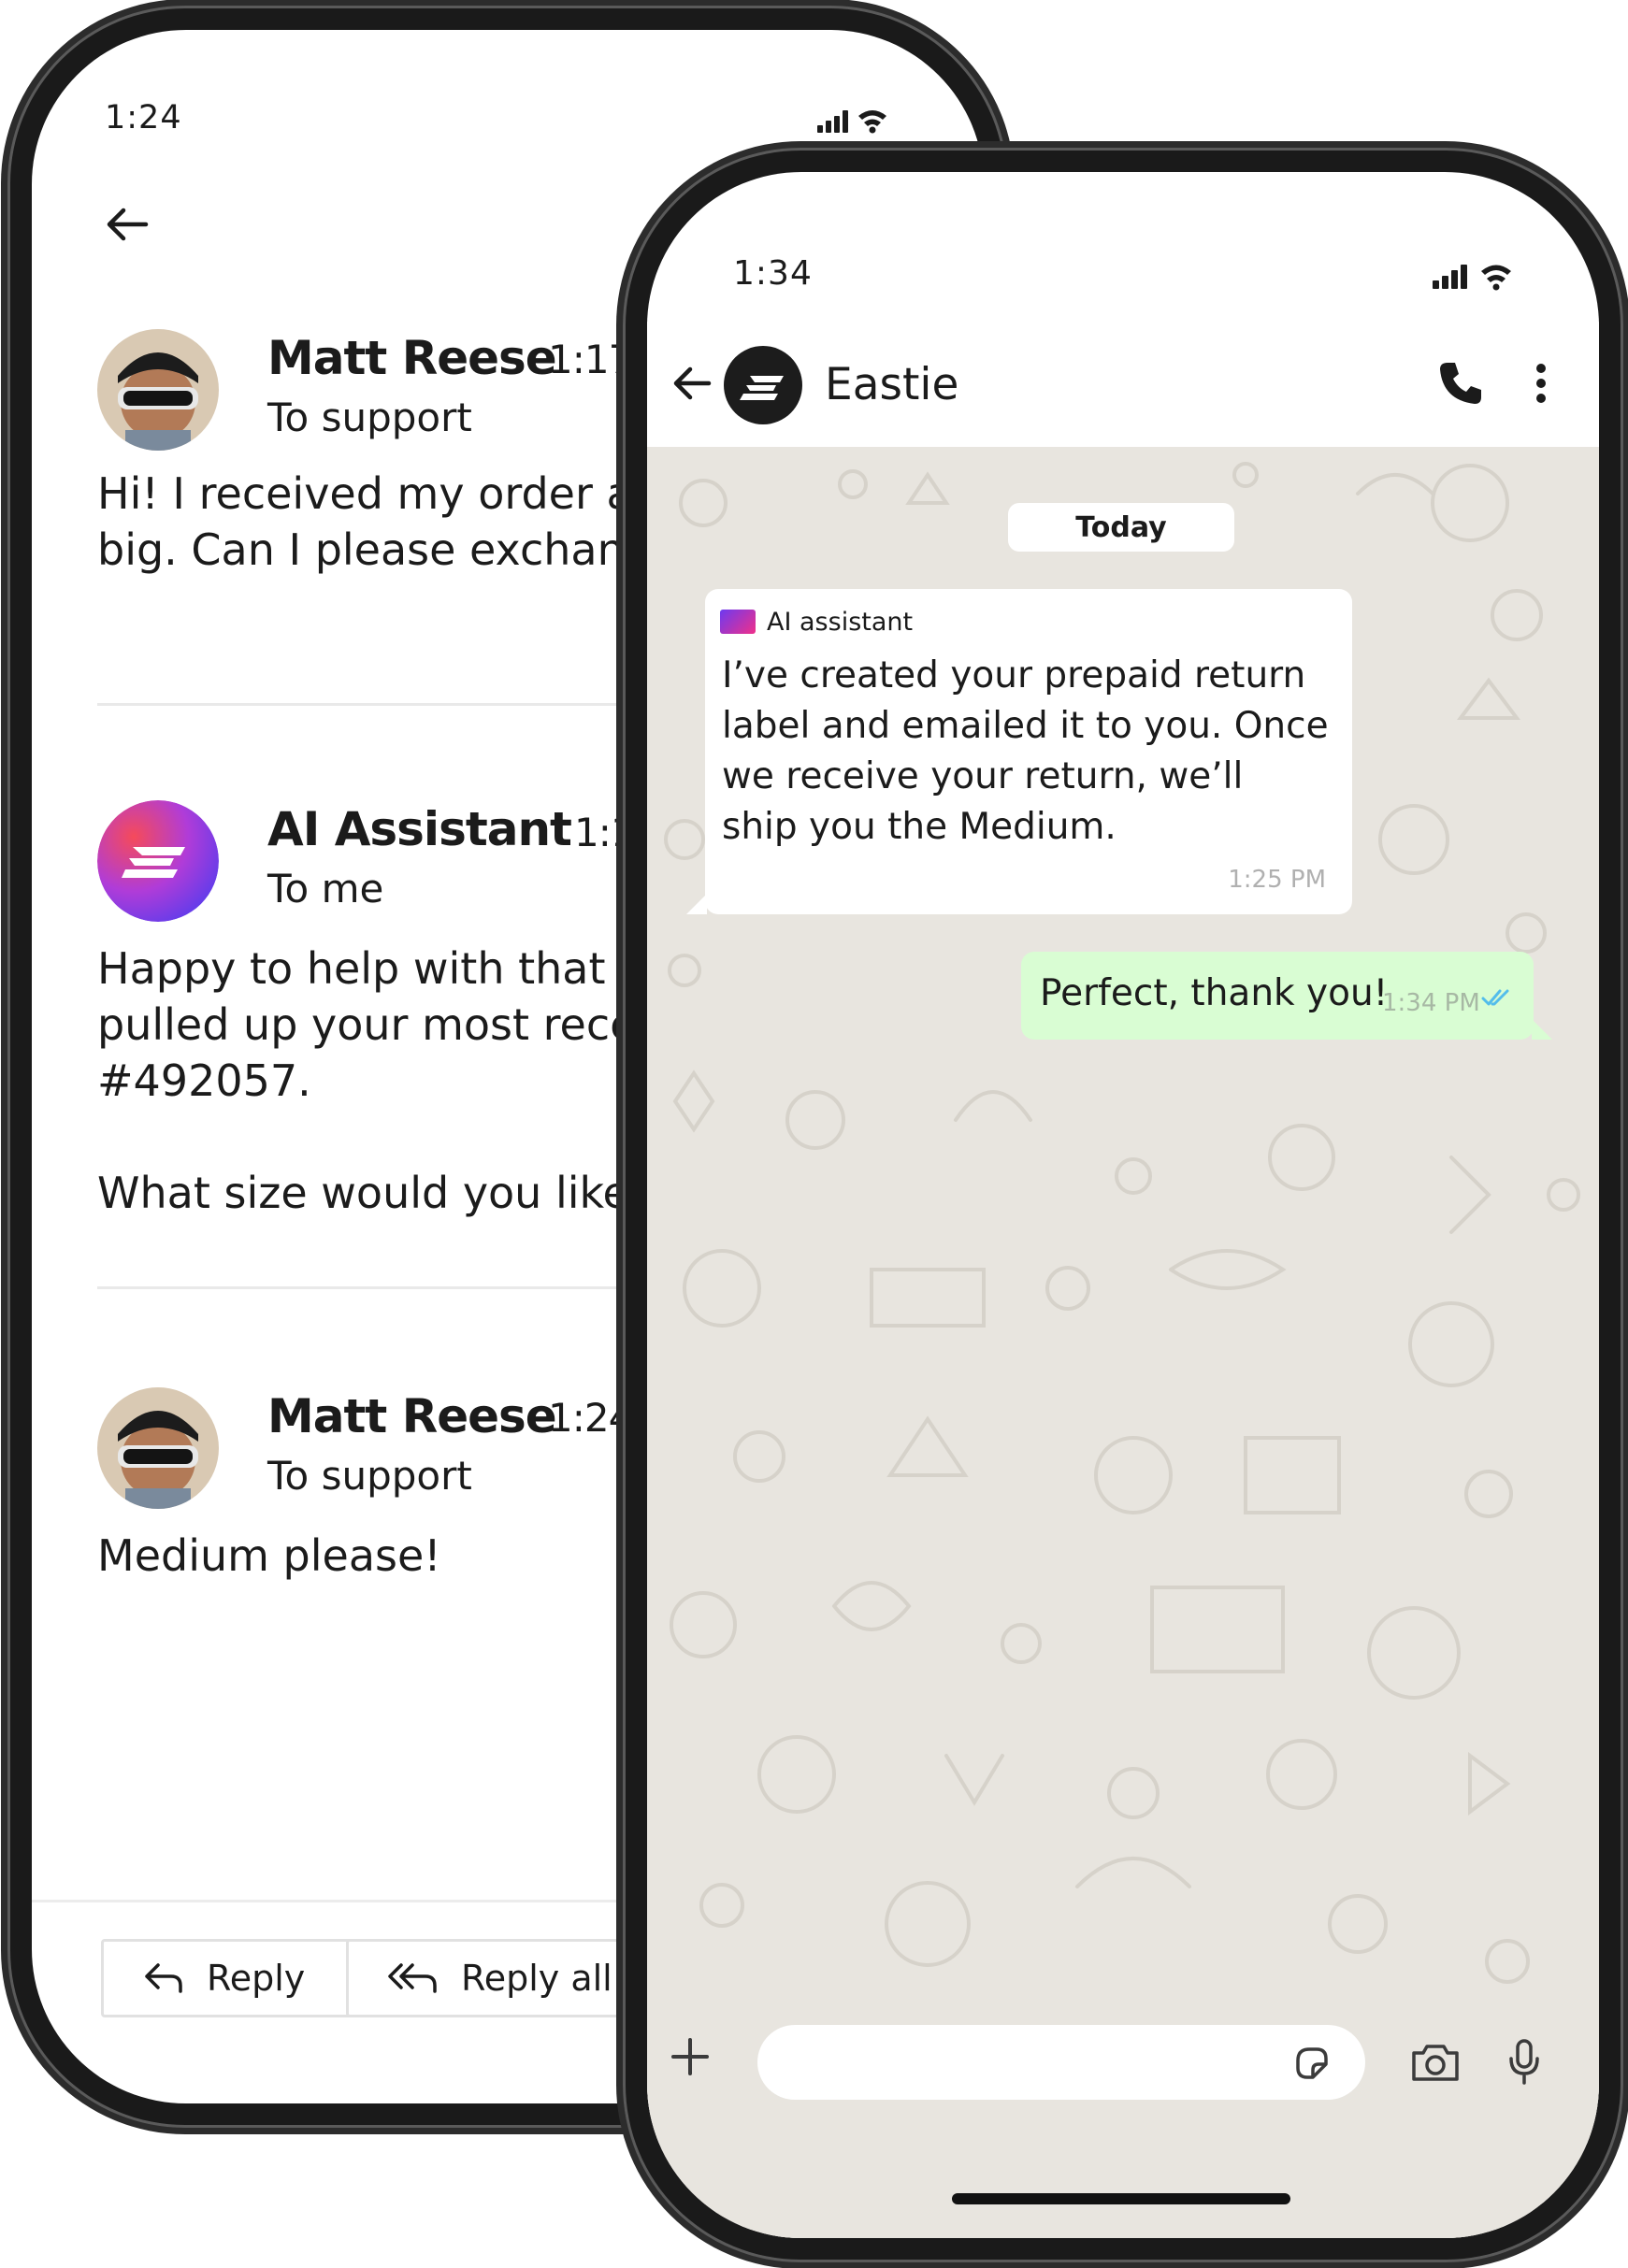 The width and height of the screenshot is (1628, 2268). Describe the element at coordinates (1061, 2062) in the screenshot. I see `message-input` at that location.